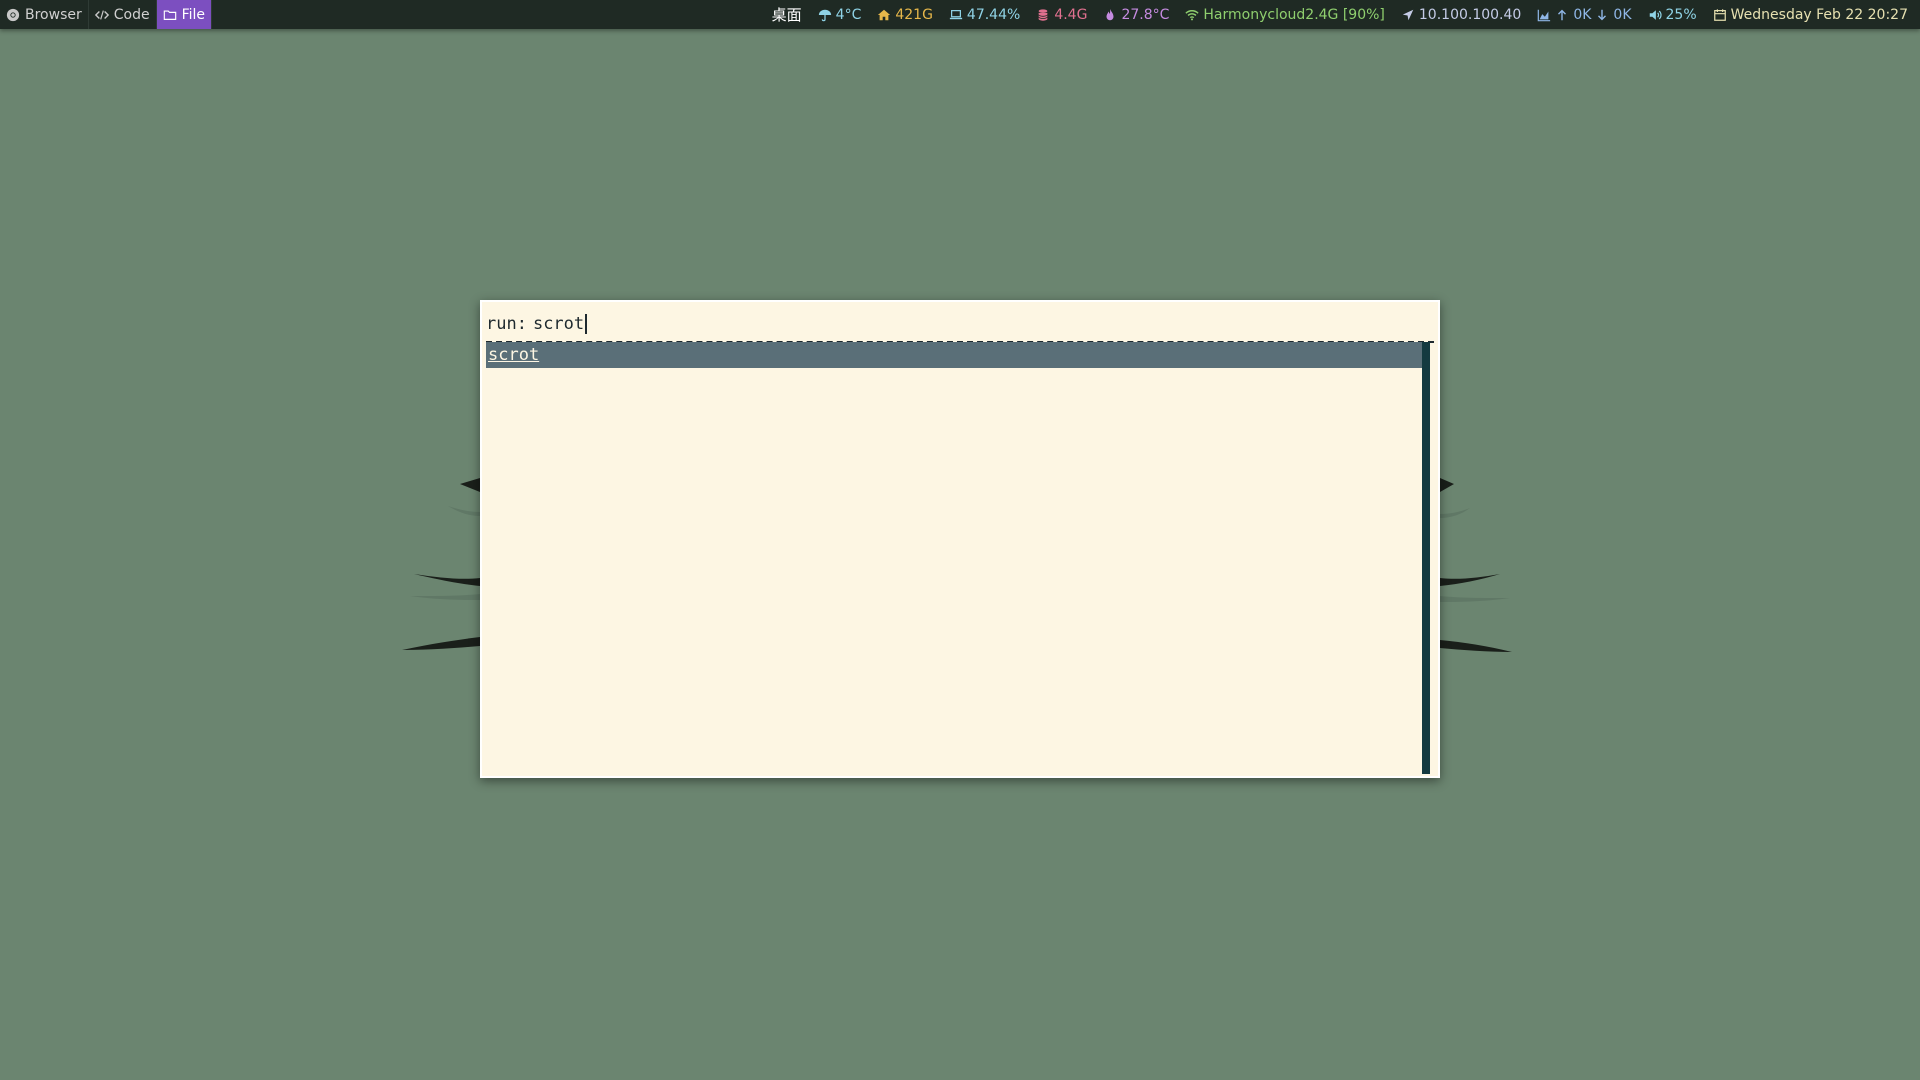 The width and height of the screenshot is (1920, 1080). What do you see at coordinates (1061, 15) in the screenshot?
I see `memory-module: 4.4G` at bounding box center [1061, 15].